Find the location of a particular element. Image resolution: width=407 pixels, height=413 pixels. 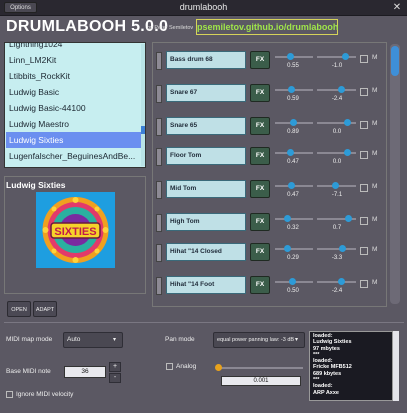

instruments-scrollbar is located at coordinates (395, 174).